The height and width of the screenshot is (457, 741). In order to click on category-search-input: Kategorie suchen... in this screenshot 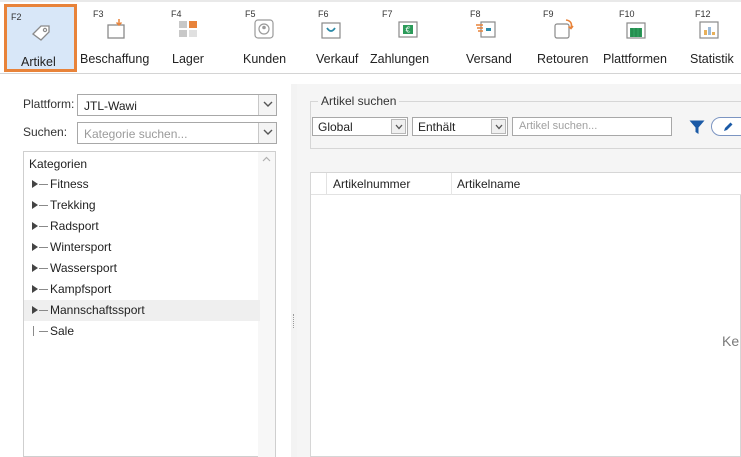, I will do `click(177, 133)`.